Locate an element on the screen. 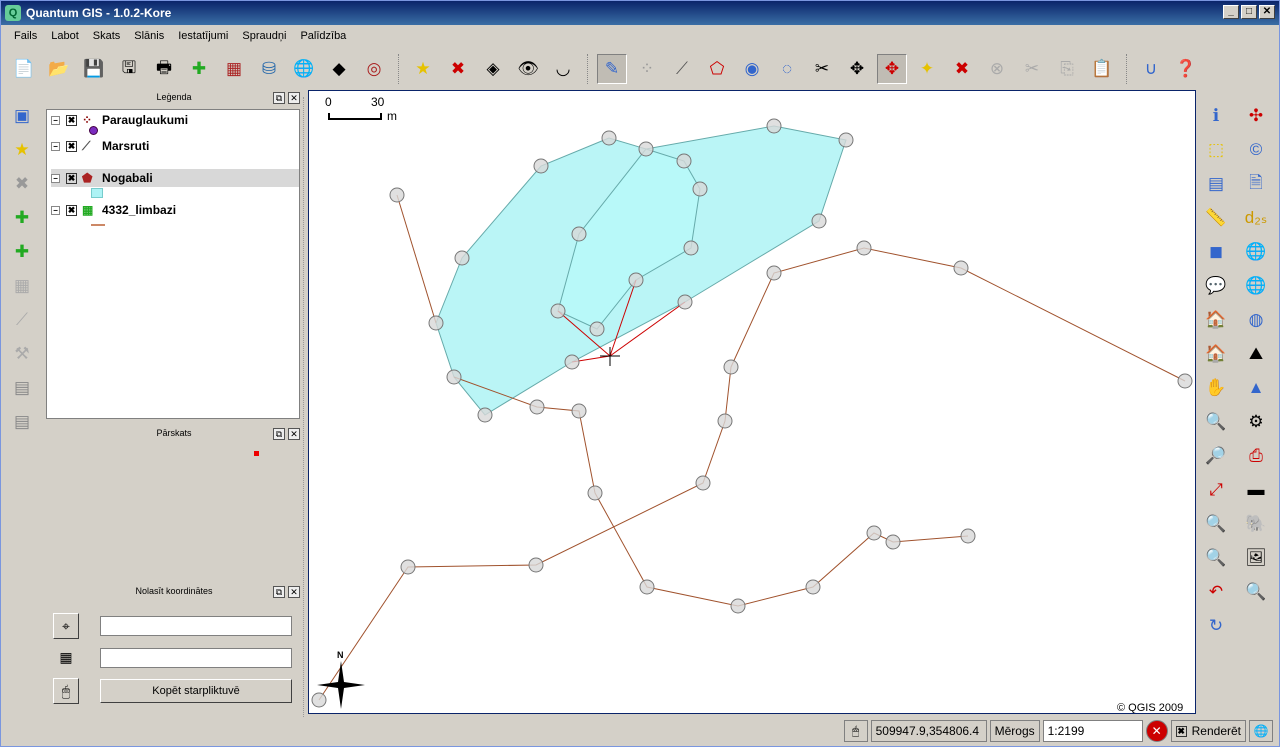  add-island-icon: ◌ is located at coordinates (787, 69).